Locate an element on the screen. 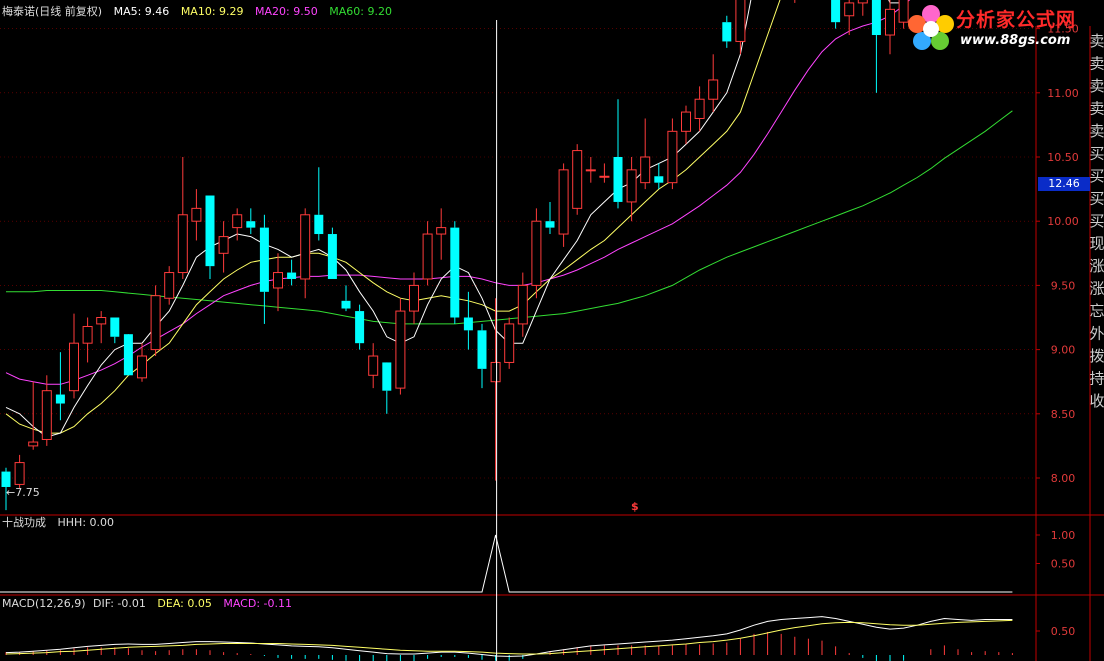  side-signal-char: 忘 is located at coordinates (1096, 311).